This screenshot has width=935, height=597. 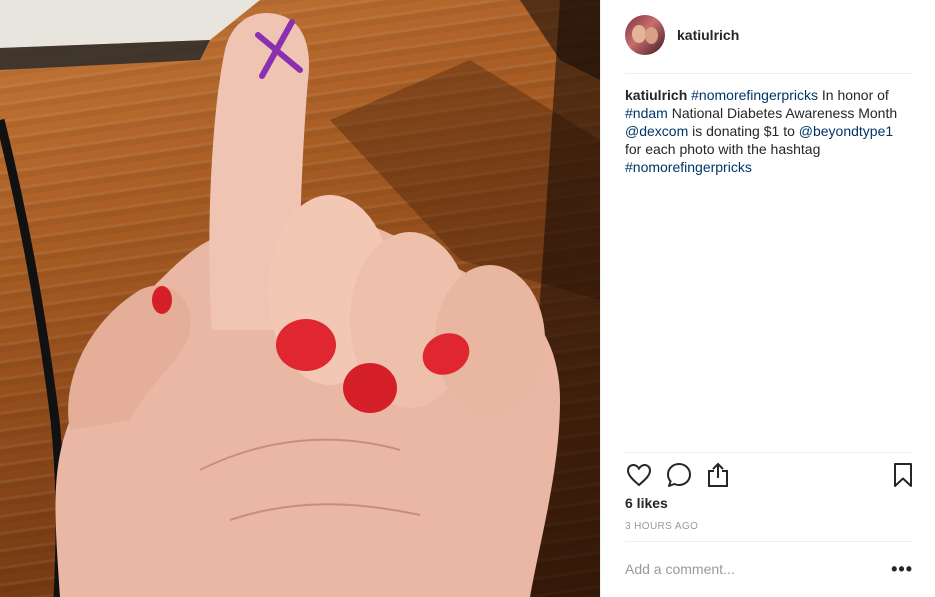 I want to click on comment-icon, so click(x=679, y=475).